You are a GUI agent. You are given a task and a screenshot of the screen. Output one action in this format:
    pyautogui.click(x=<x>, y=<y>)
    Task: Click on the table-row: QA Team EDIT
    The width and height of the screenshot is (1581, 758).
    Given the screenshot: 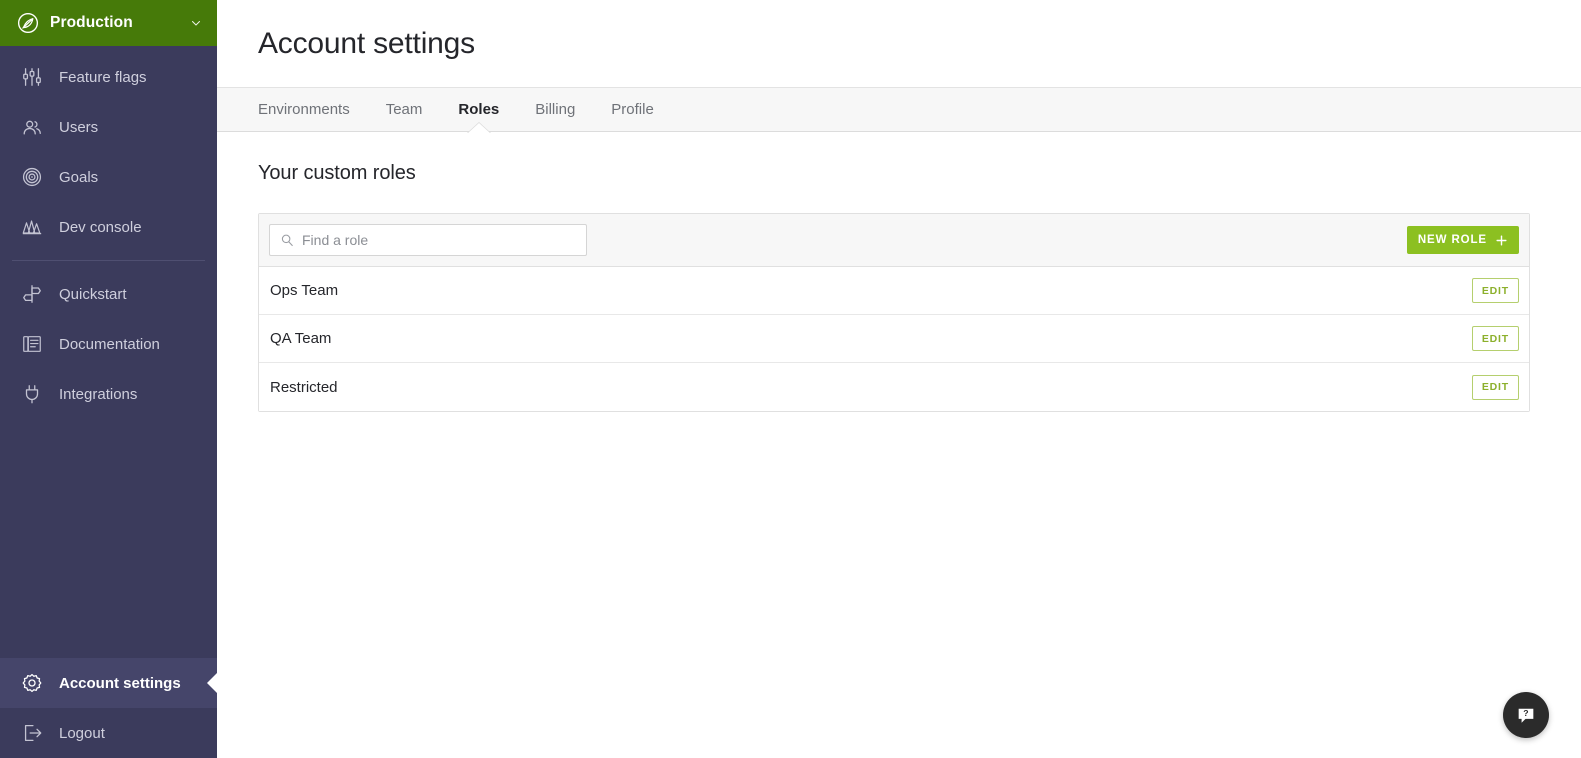 What is the action you would take?
    pyautogui.click(x=894, y=339)
    